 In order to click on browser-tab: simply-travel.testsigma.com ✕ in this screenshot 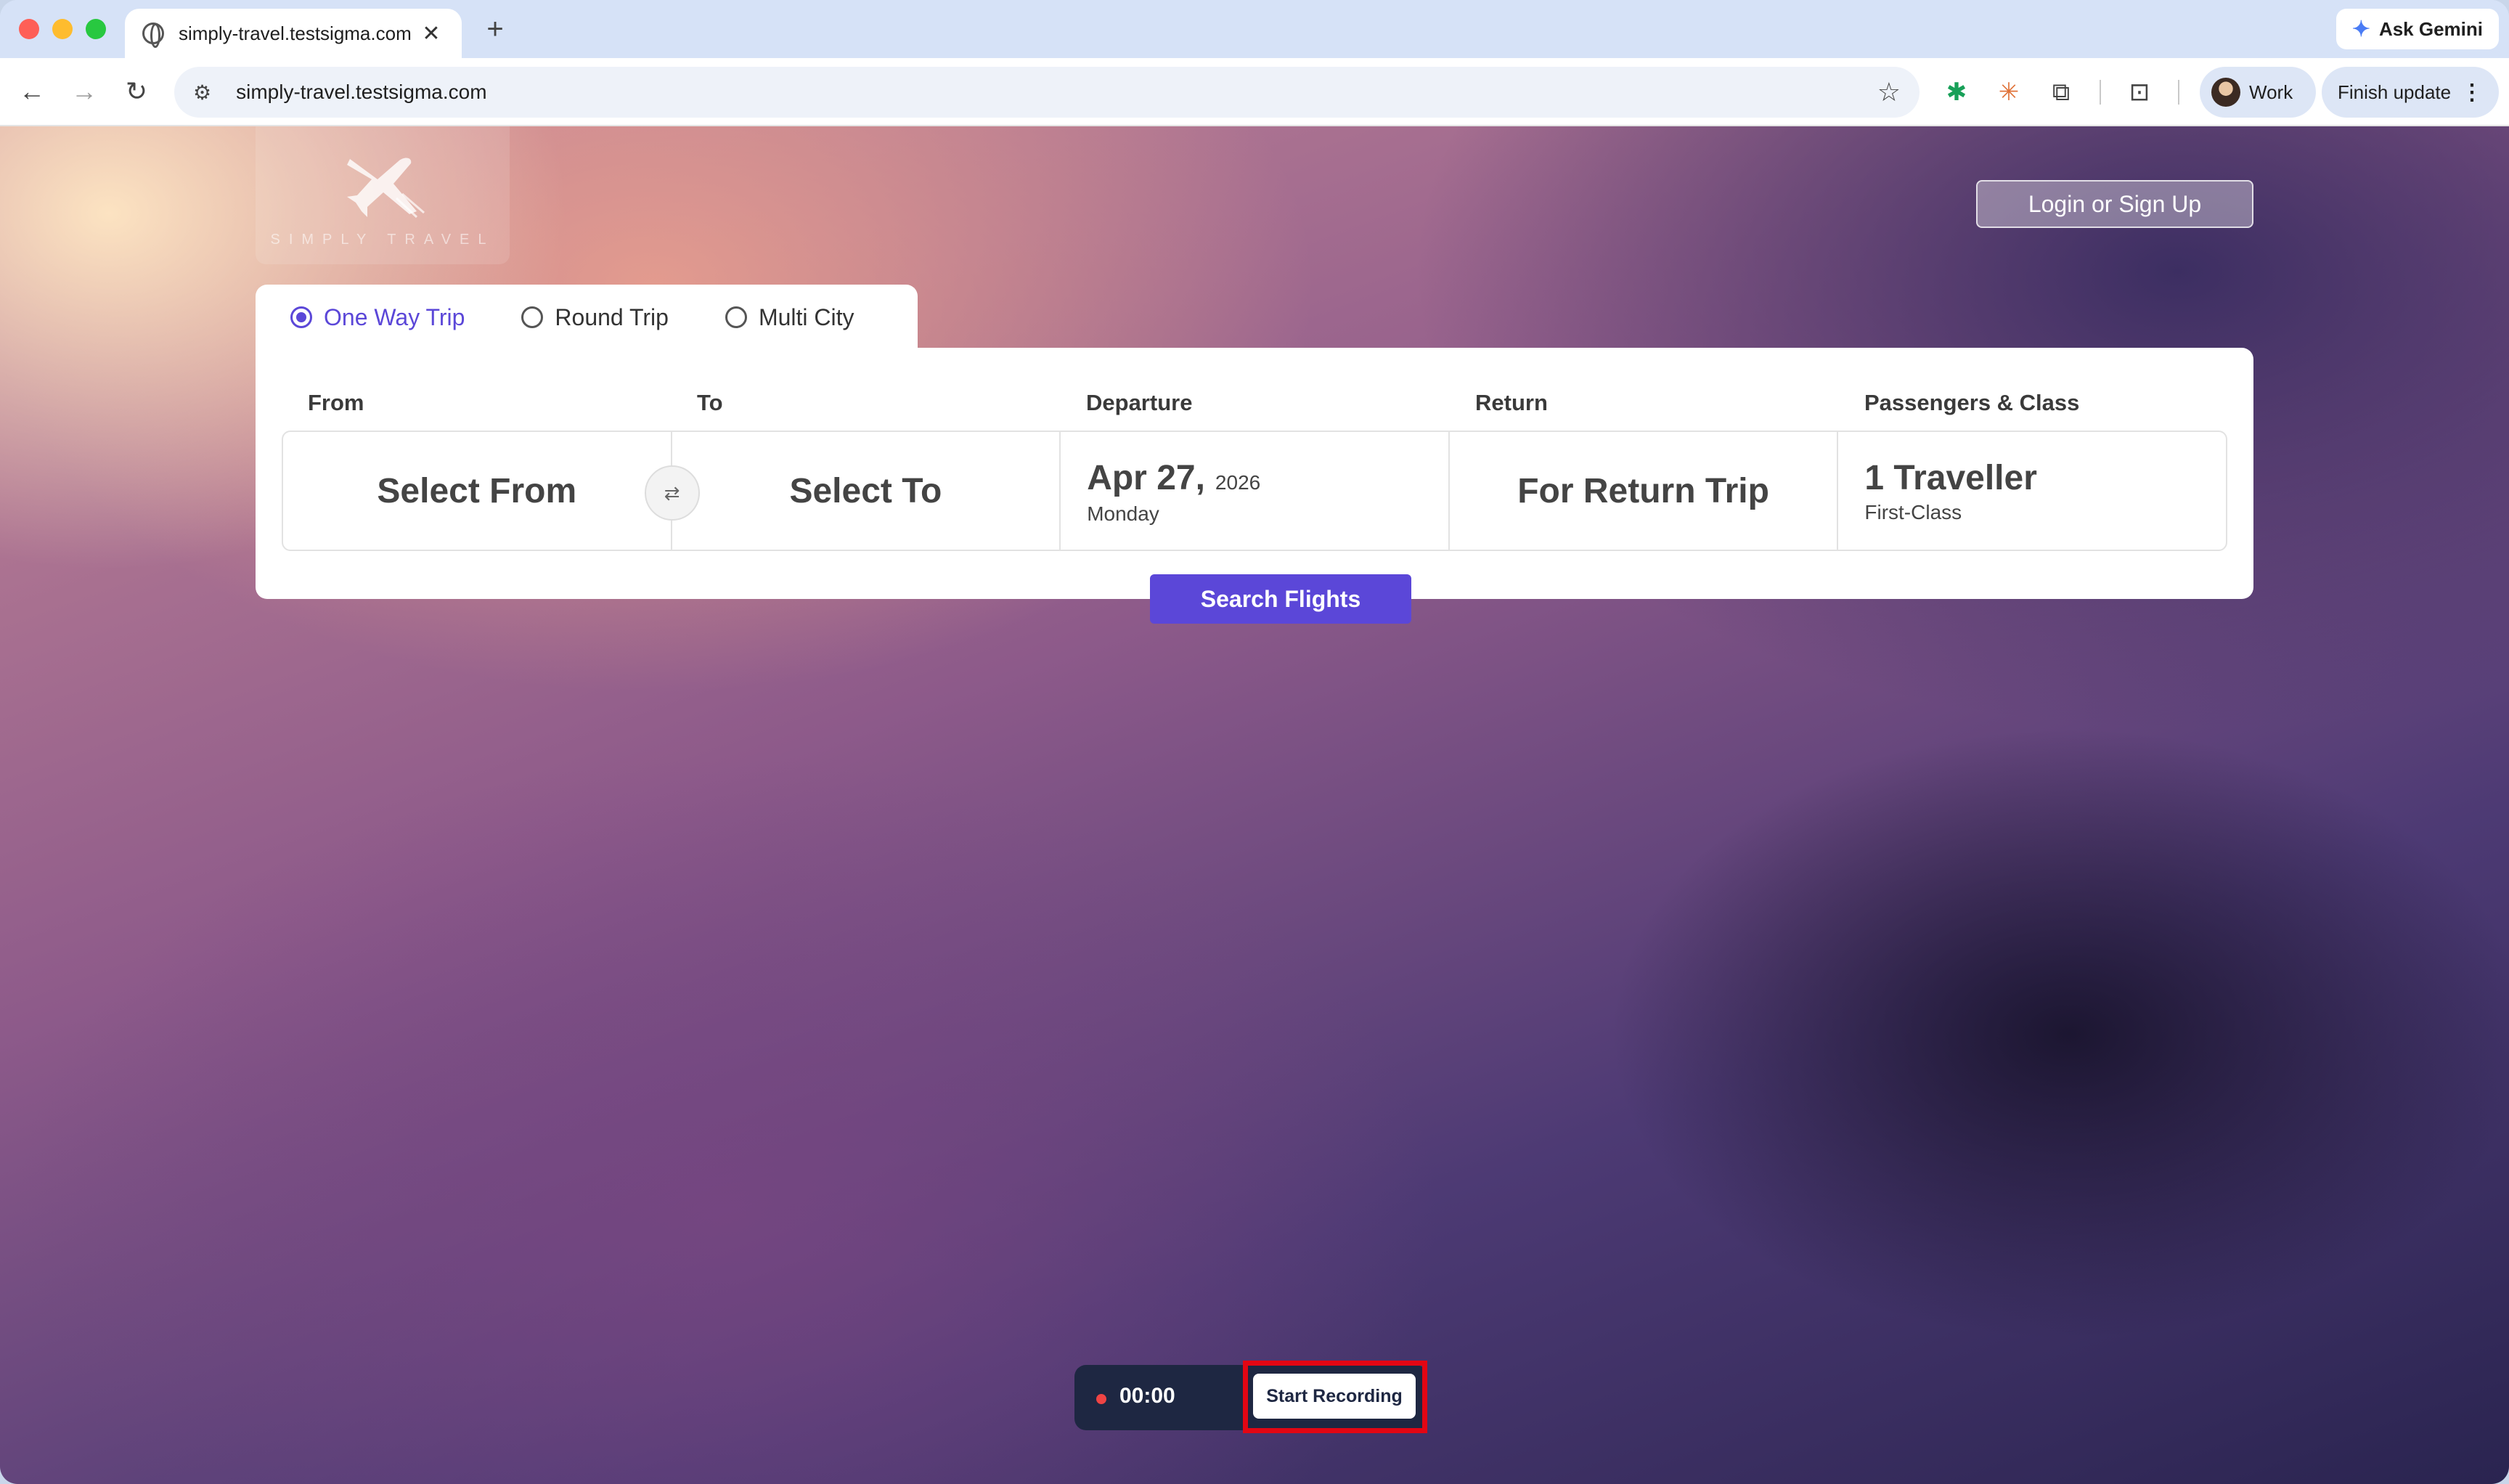, I will do `click(293, 33)`.